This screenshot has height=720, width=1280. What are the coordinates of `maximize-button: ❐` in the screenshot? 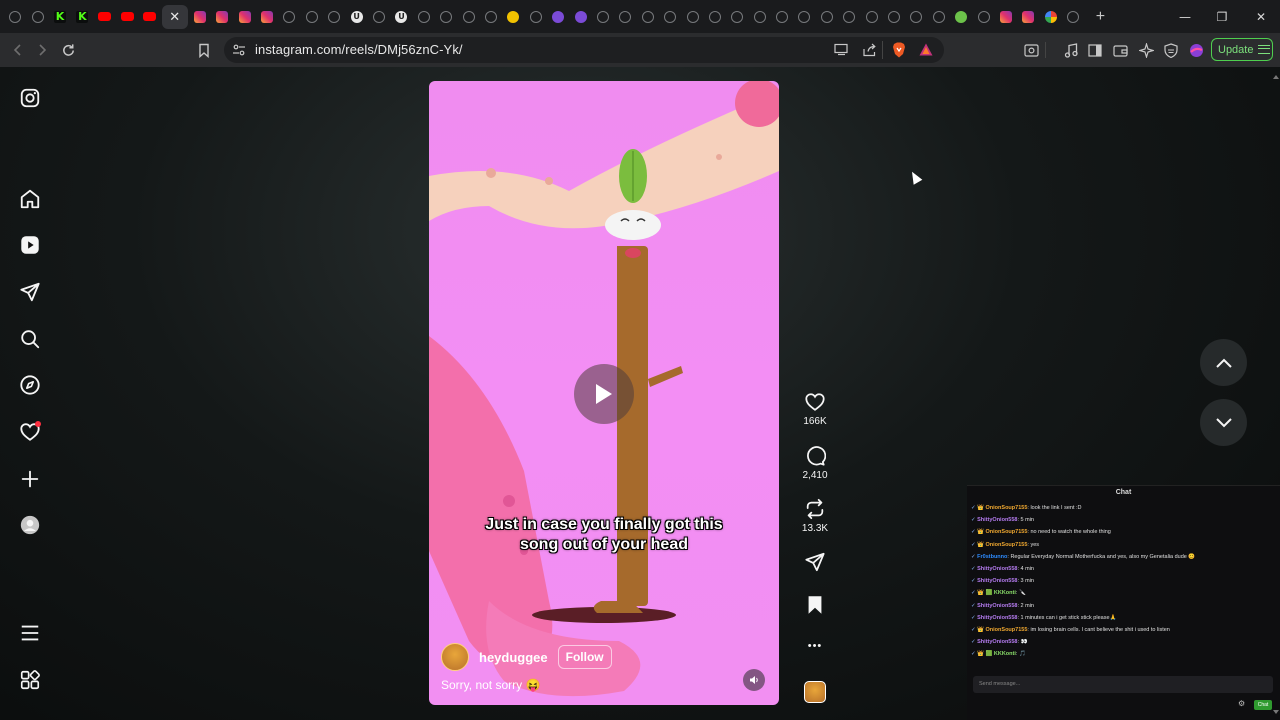 It's located at (1222, 16).